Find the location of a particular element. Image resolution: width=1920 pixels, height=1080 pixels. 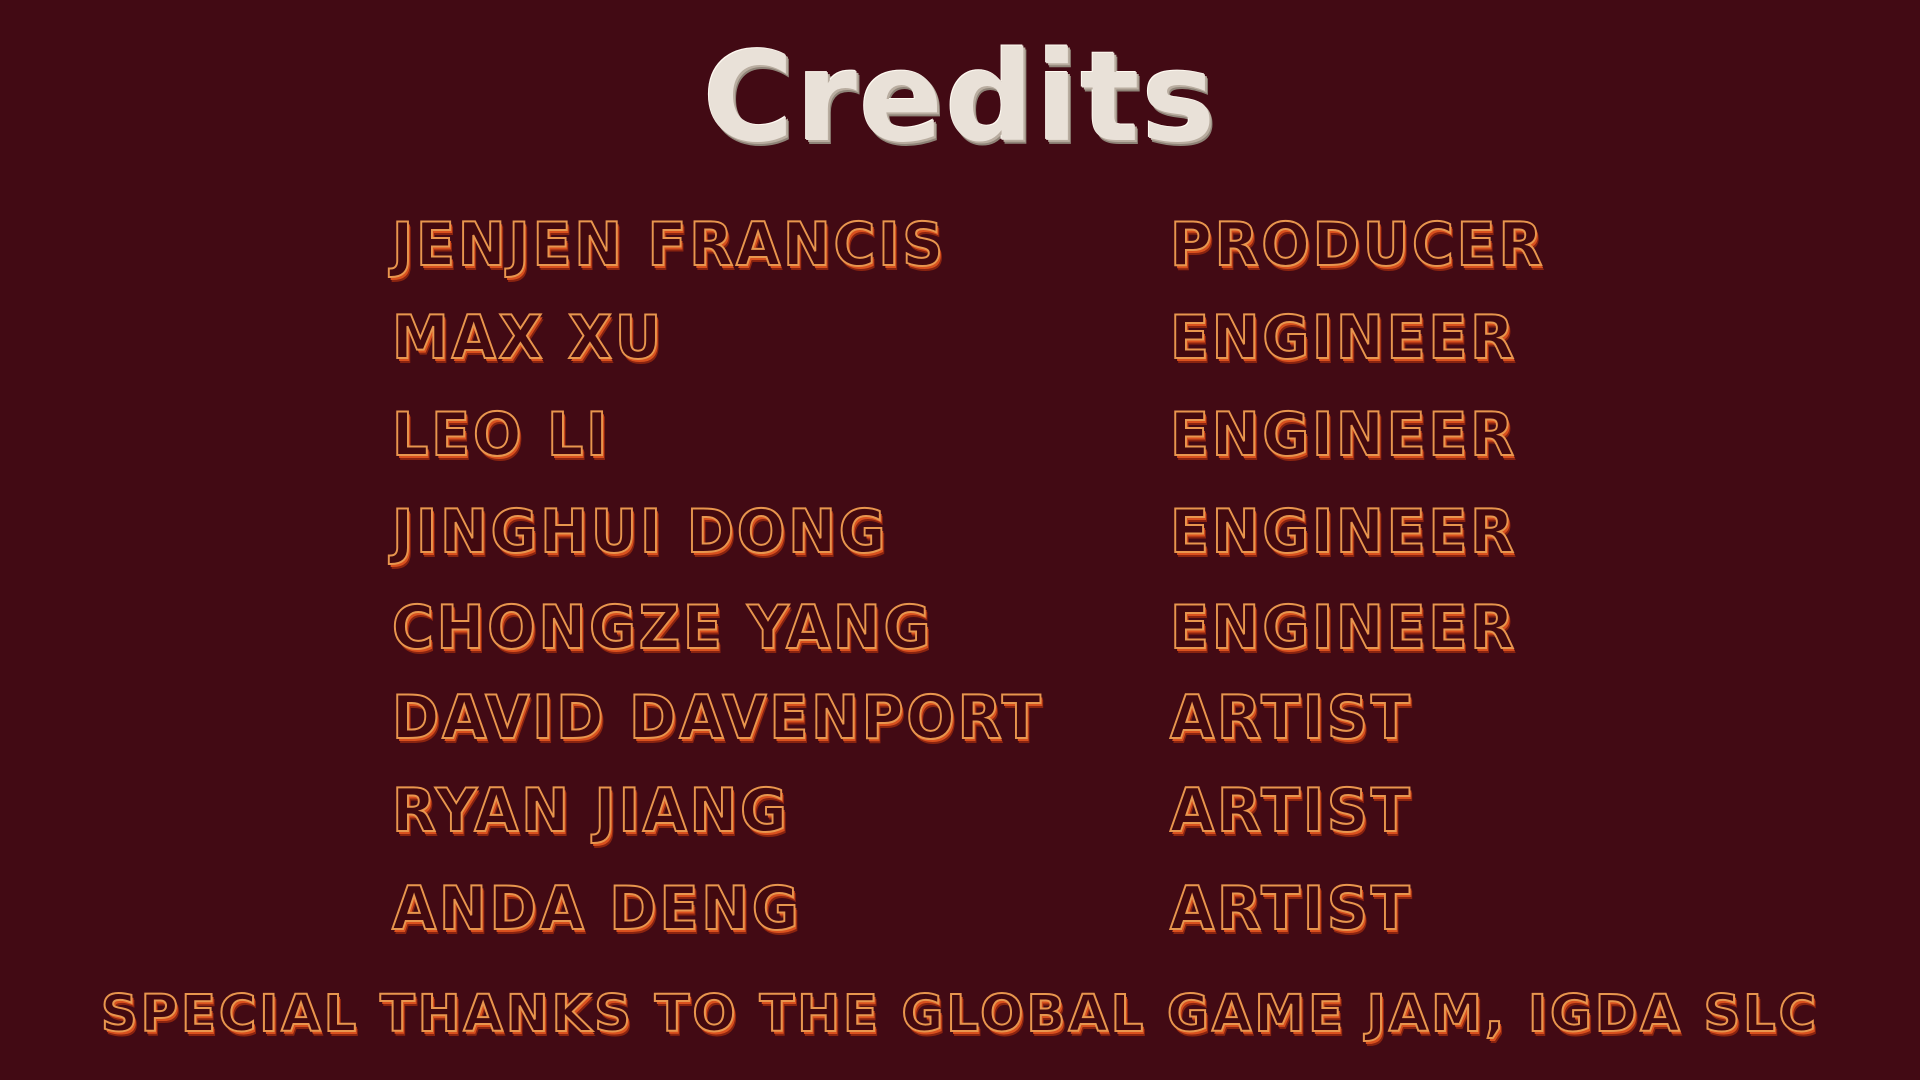

credit-name: David Davenport is located at coordinates (717, 718).